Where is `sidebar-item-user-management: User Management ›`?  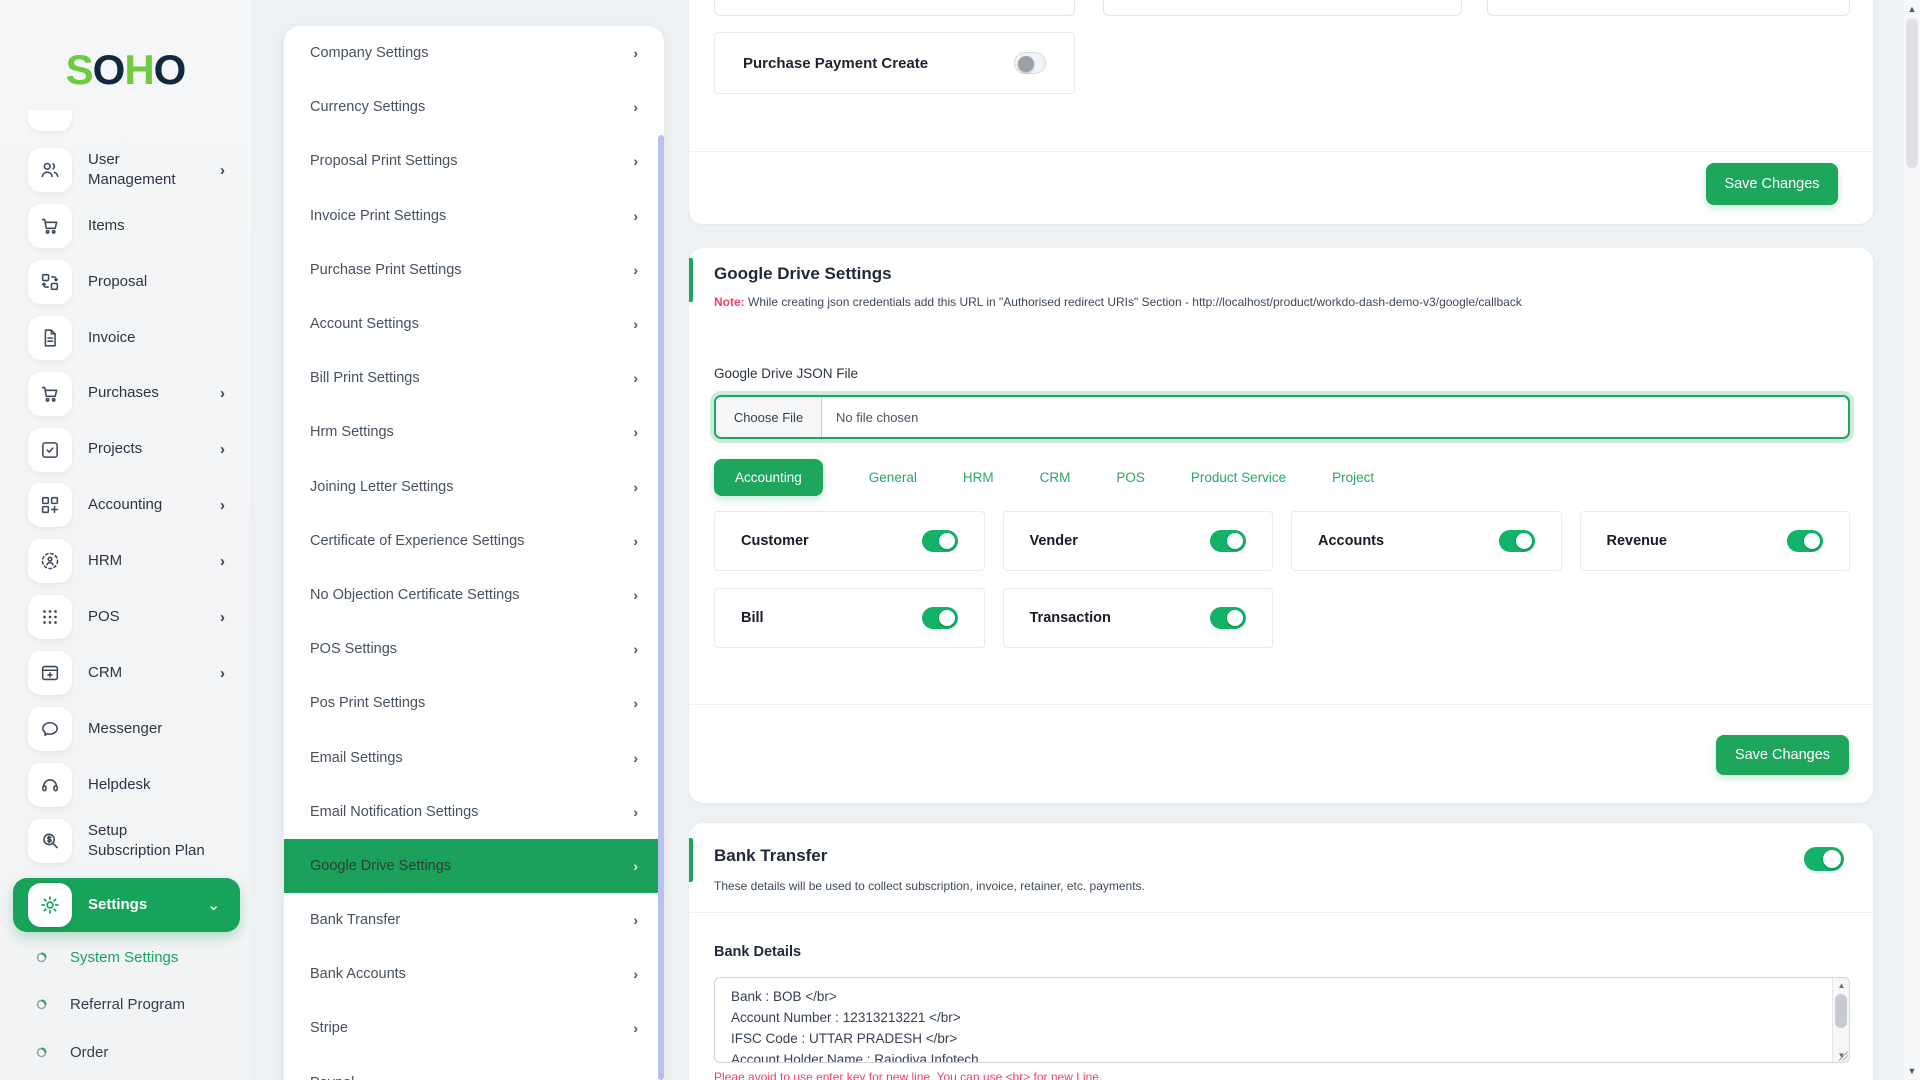
sidebar-item-user-management: User Management › is located at coordinates (125, 170).